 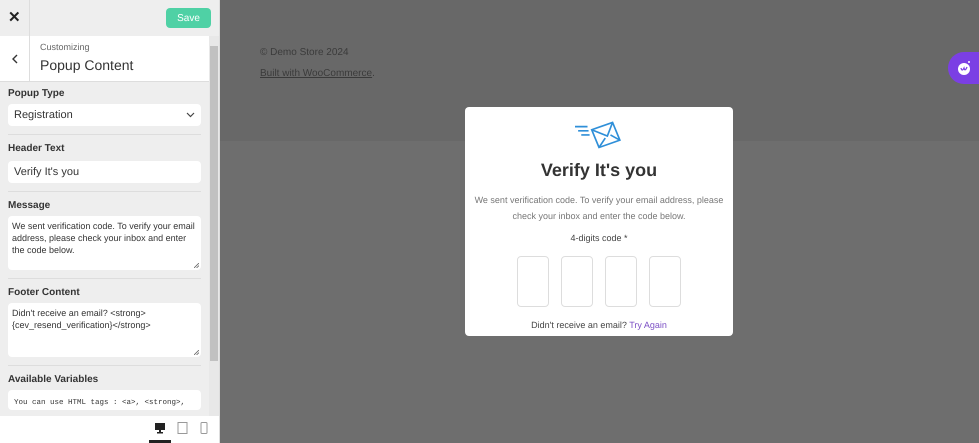 I want to click on scrollbar, so click(x=214, y=226).